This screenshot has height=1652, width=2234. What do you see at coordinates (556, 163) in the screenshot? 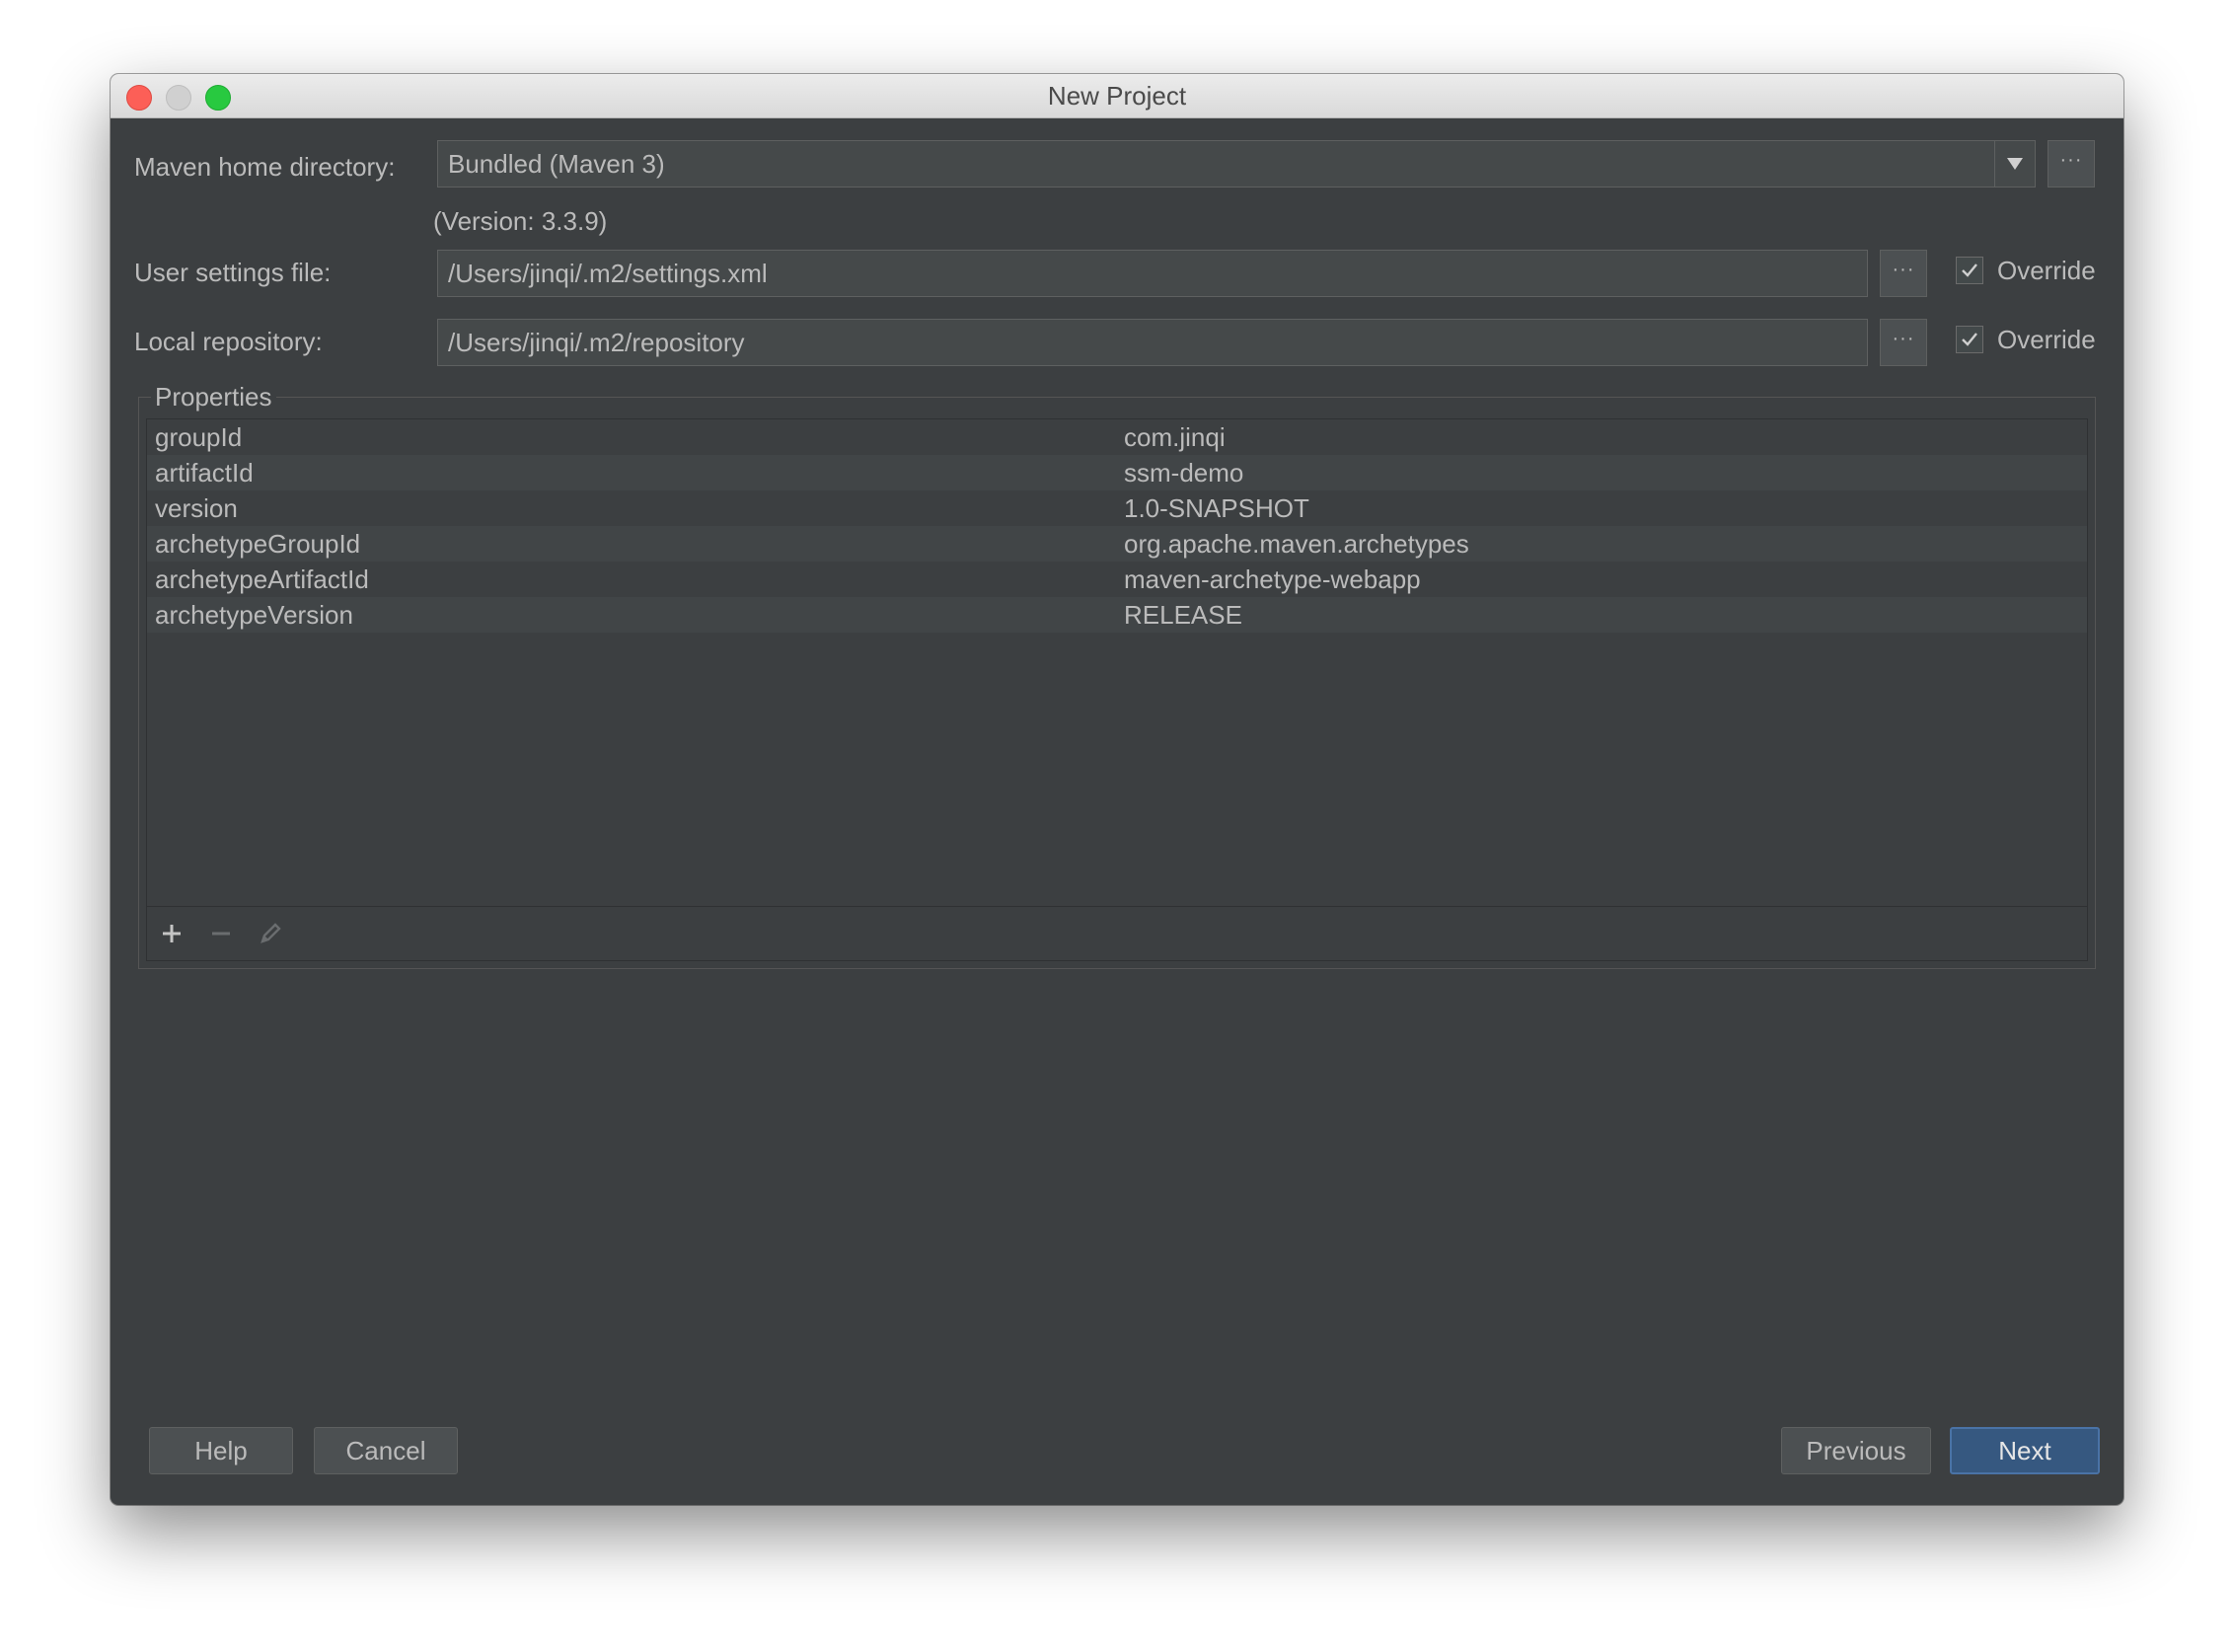
I see `maven-home-value: Bundled (Maven 3)` at bounding box center [556, 163].